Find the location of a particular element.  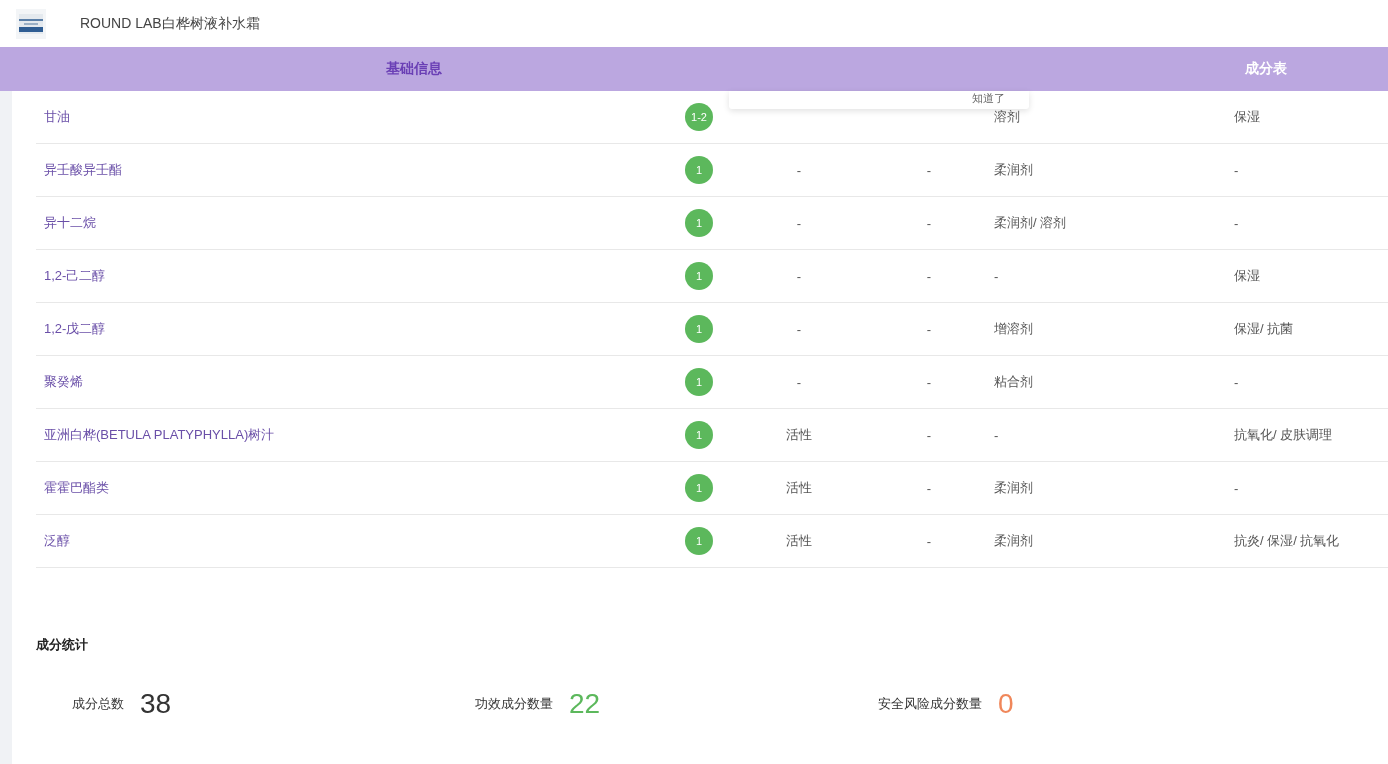

ingredient-name: 1,2-戊二醇 is located at coordinates (350, 329).